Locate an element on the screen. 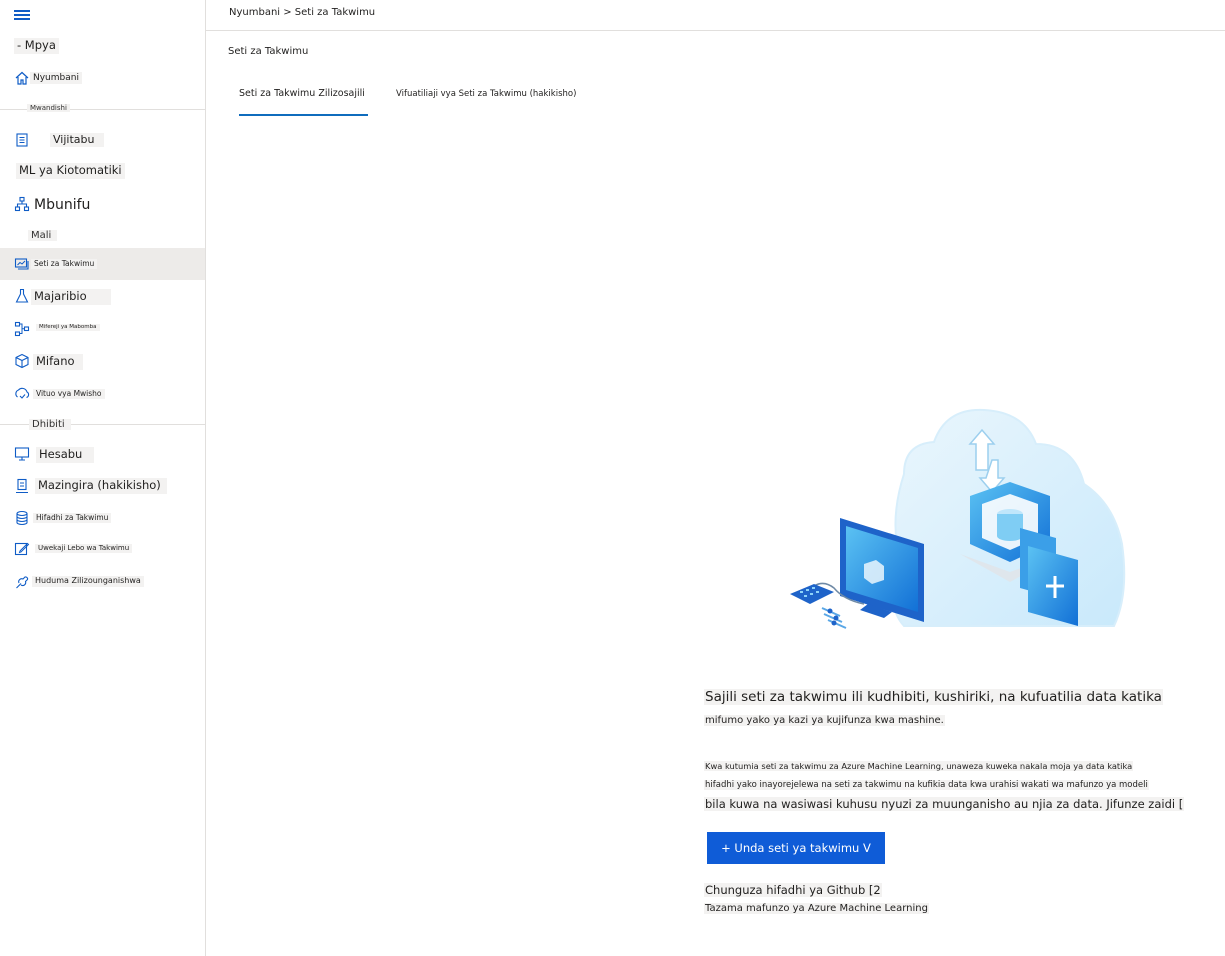 Image resolution: width=1225 pixels, height=956 pixels. sidebar-item-label: Vijitabu is located at coordinates (77, 140).